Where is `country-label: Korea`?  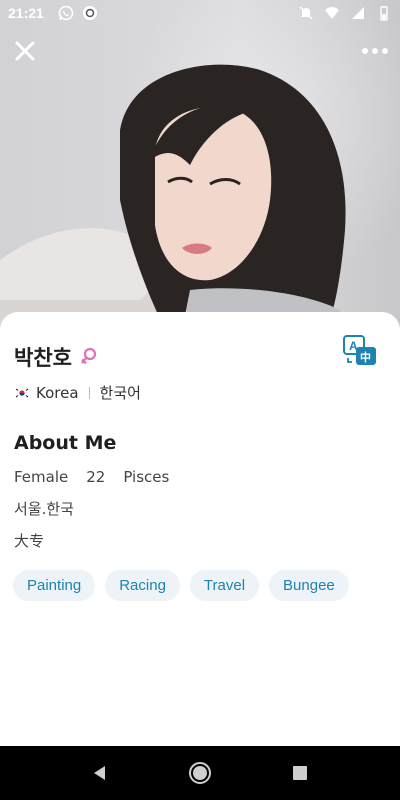
country-label: Korea is located at coordinates (57, 392).